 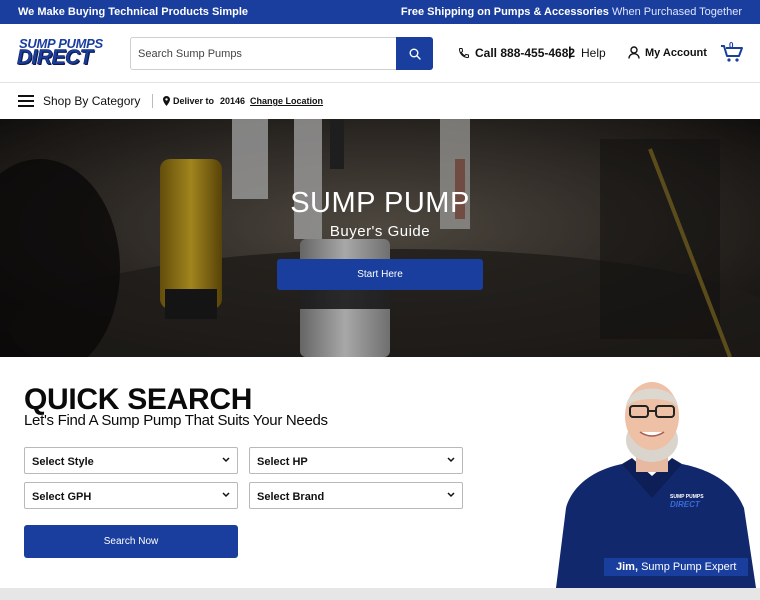 I want to click on my-account-link: My Account, so click(x=667, y=52).